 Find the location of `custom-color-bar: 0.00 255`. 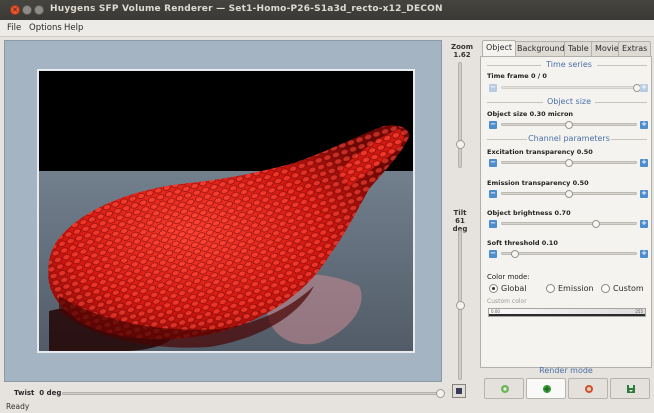

custom-color-bar: 0.00 255 is located at coordinates (567, 312).